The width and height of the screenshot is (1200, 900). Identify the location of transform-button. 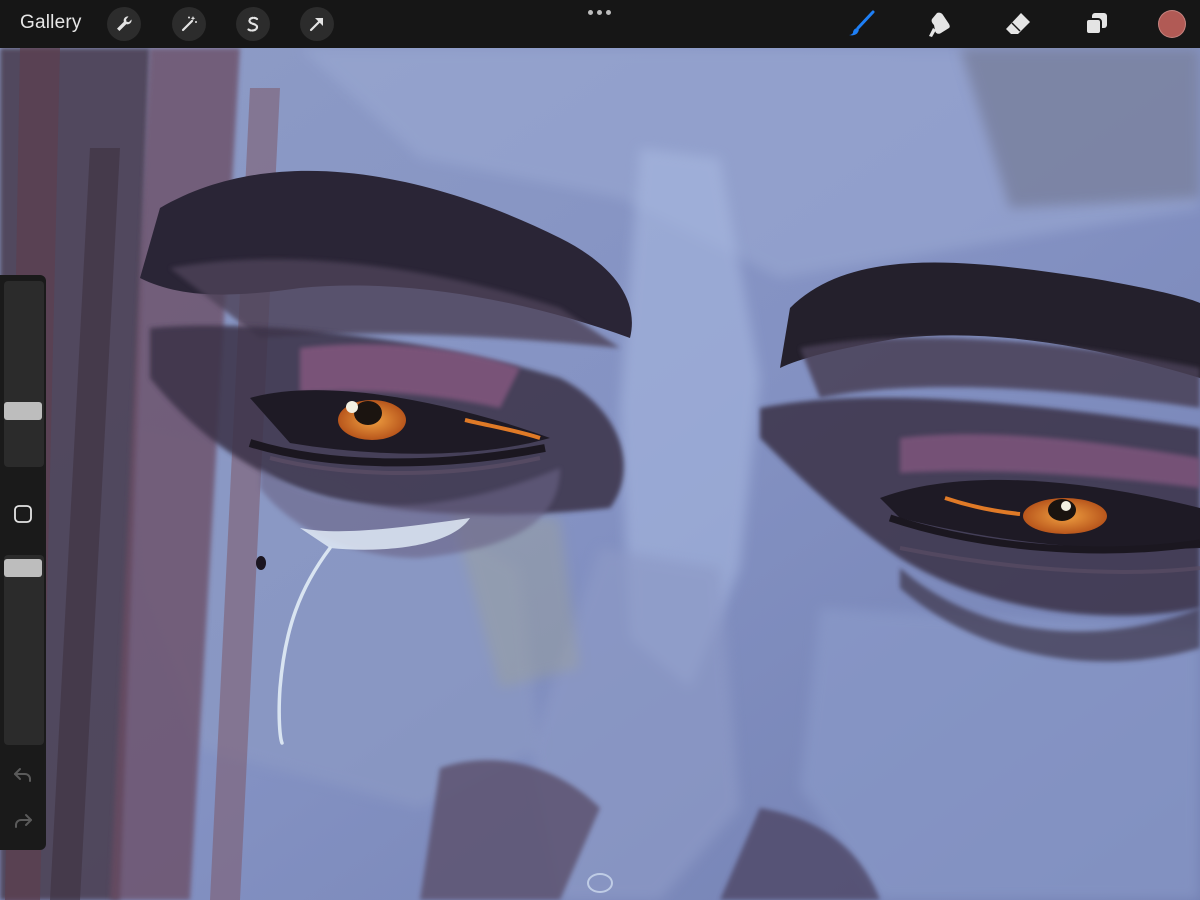
(317, 24).